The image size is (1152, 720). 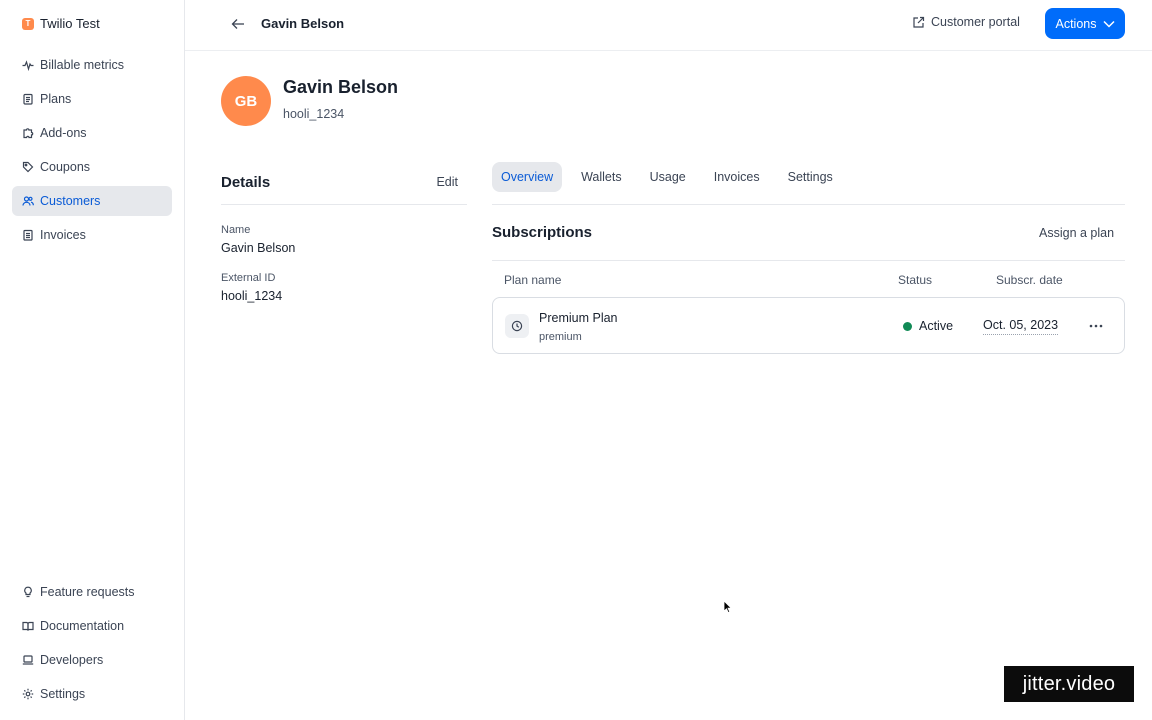 I want to click on sidebar-item-label: Settings, so click(x=63, y=694).